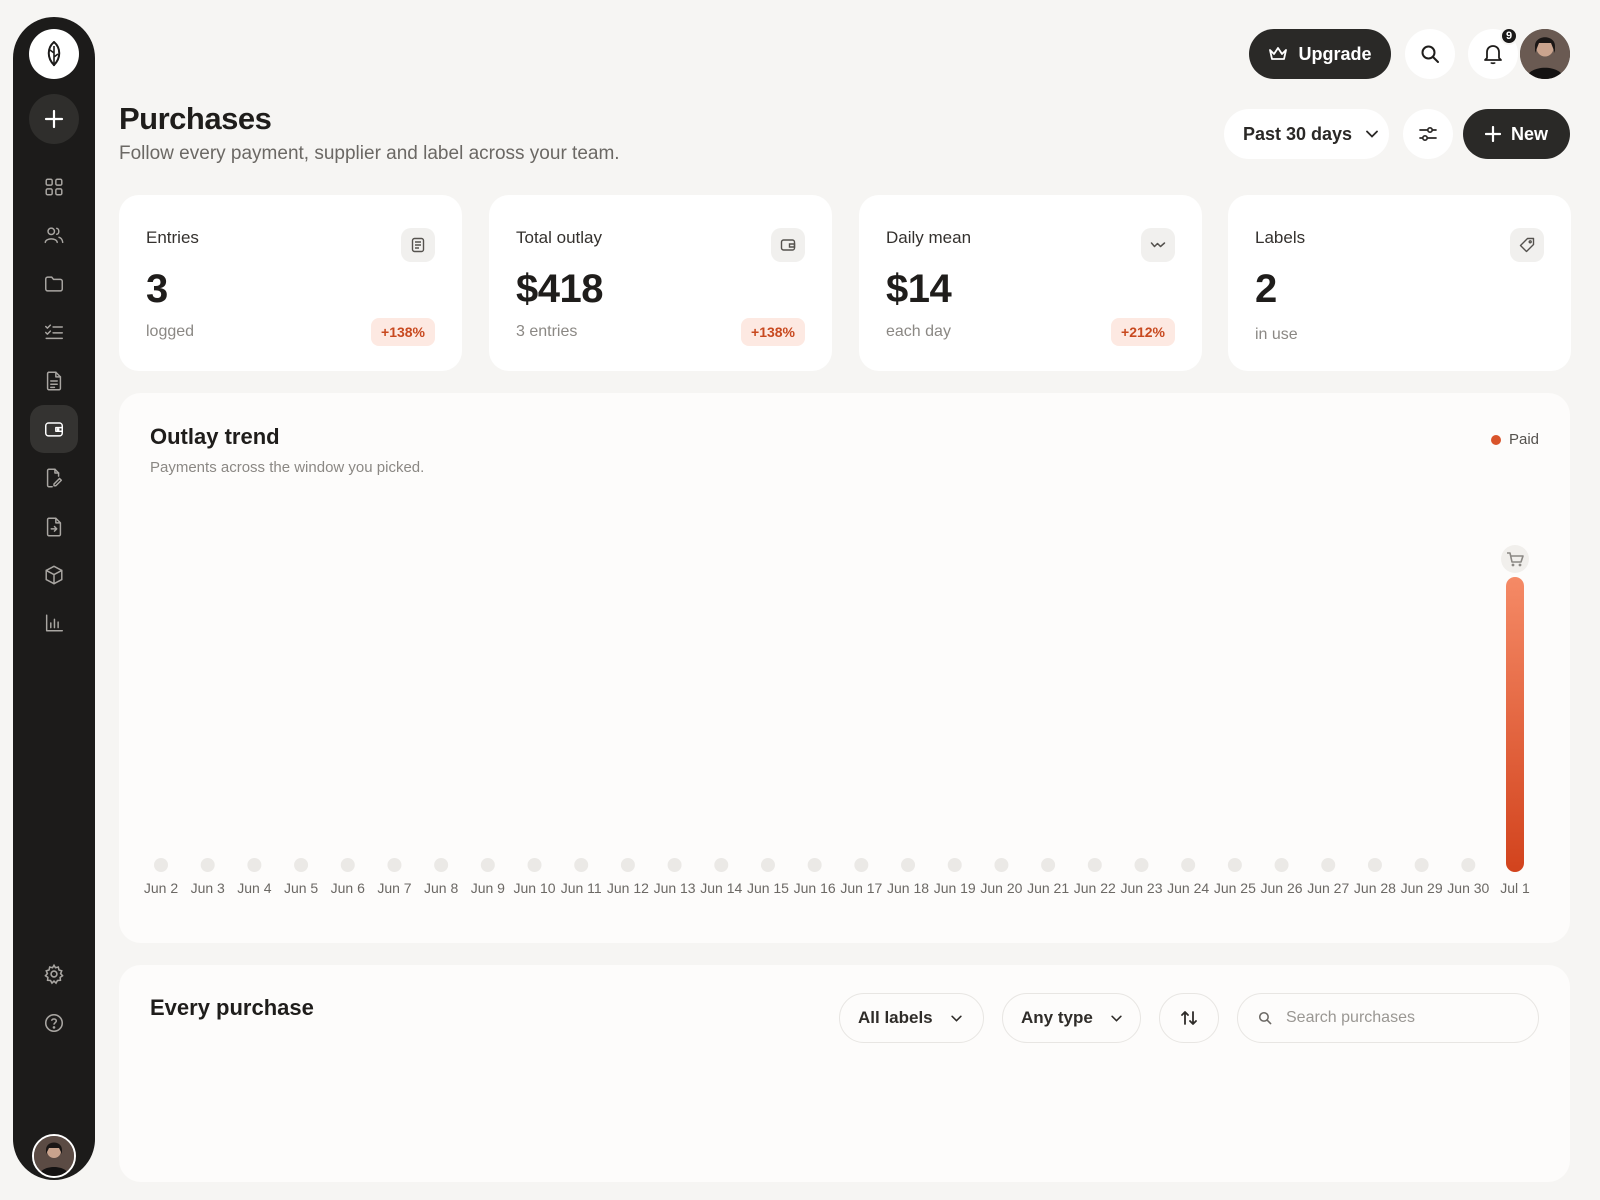 Image resolution: width=1600 pixels, height=1200 pixels. Describe the element at coordinates (1048, 888) in the screenshot. I see `x-tick-label: Jun 21` at that location.